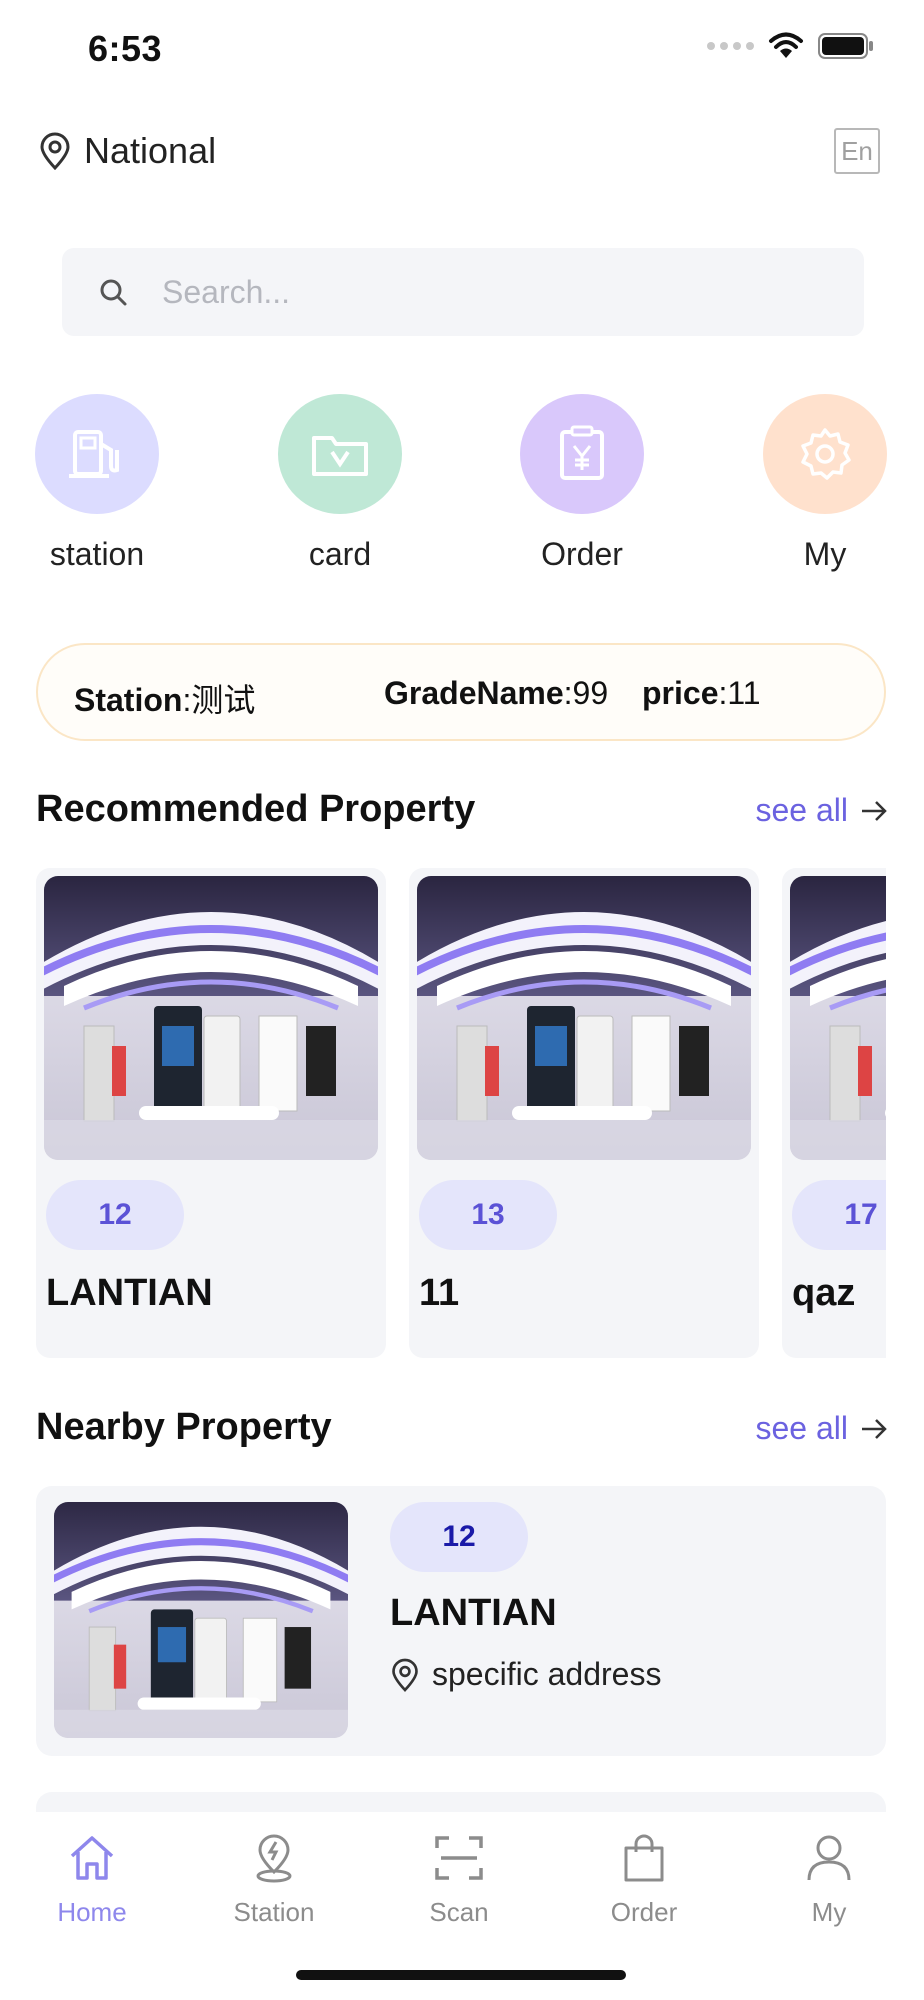  What do you see at coordinates (439, 1293) in the screenshot?
I see `property-name: 11` at bounding box center [439, 1293].